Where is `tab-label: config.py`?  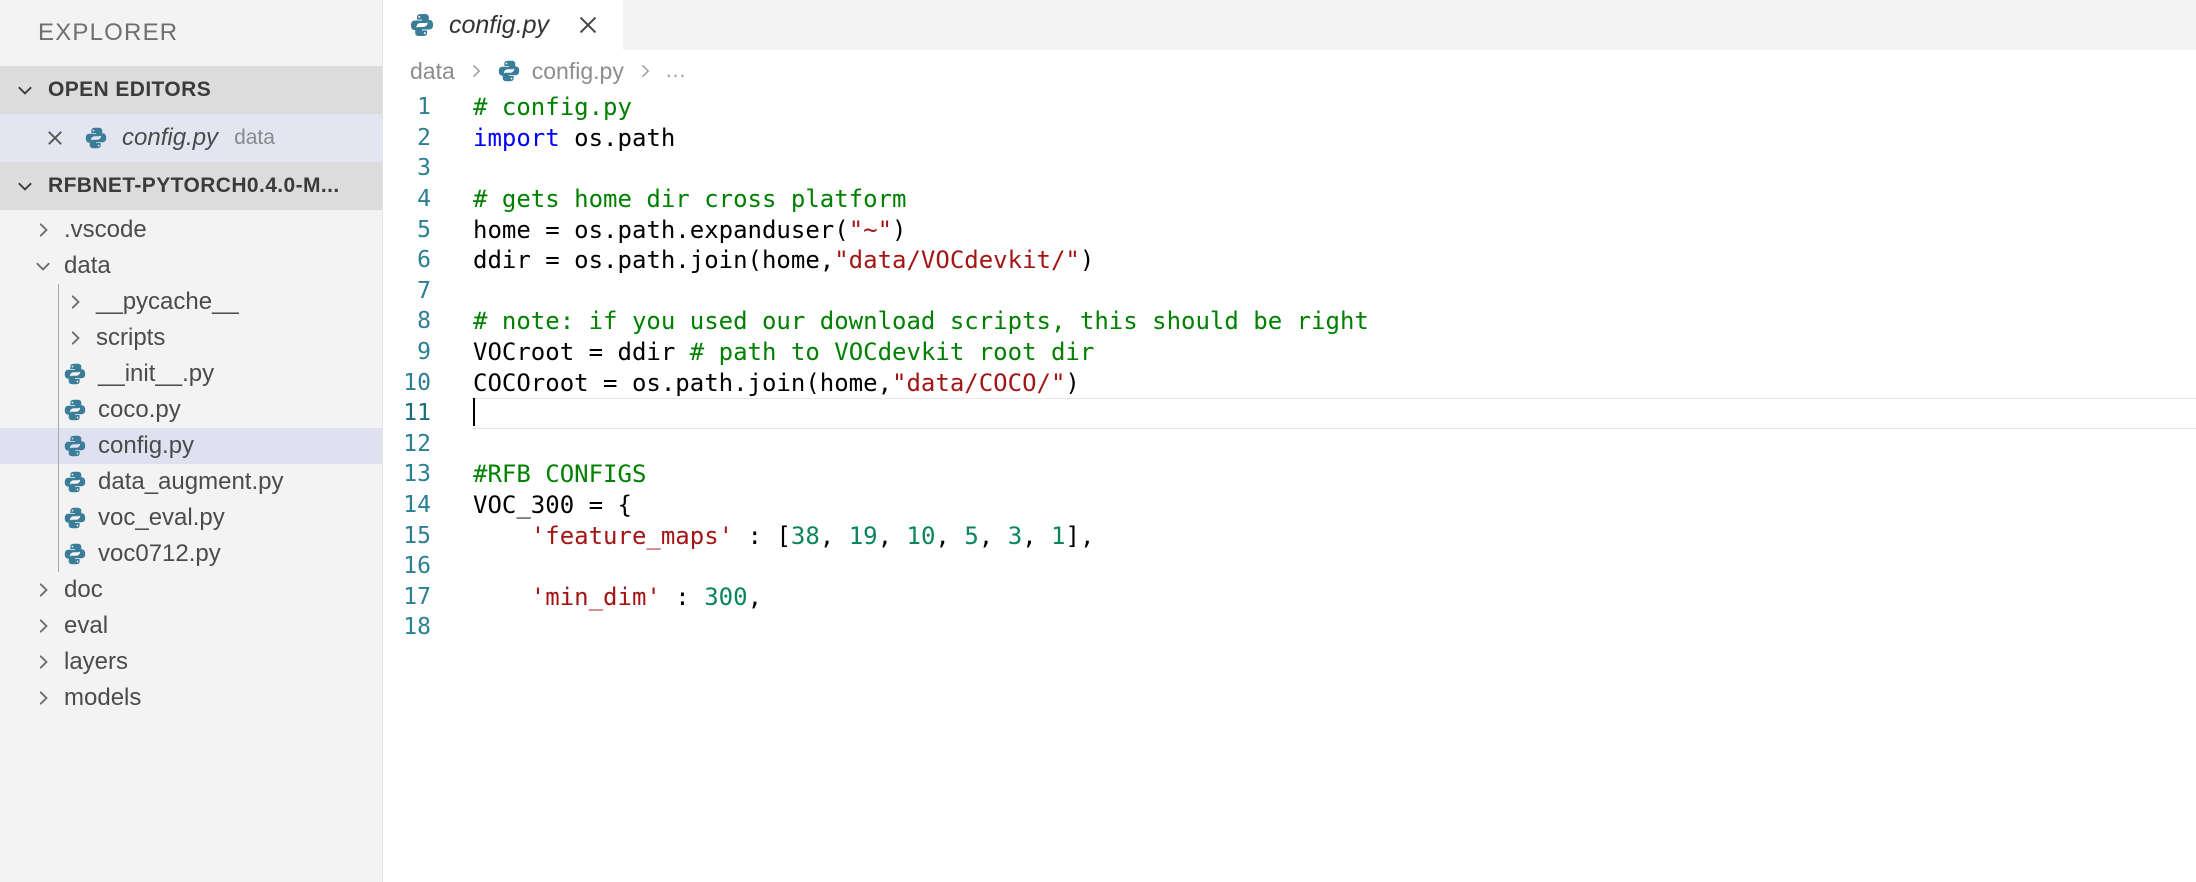
tab-label: config.py is located at coordinates (499, 24).